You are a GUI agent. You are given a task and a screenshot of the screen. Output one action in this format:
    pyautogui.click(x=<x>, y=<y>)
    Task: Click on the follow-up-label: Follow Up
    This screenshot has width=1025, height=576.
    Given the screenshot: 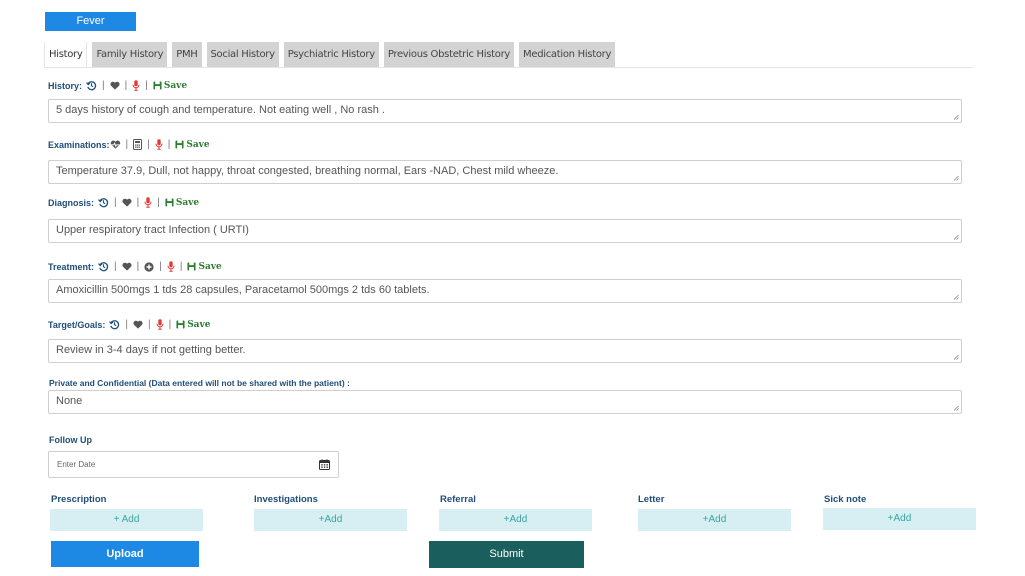 What is the action you would take?
    pyautogui.click(x=70, y=440)
    